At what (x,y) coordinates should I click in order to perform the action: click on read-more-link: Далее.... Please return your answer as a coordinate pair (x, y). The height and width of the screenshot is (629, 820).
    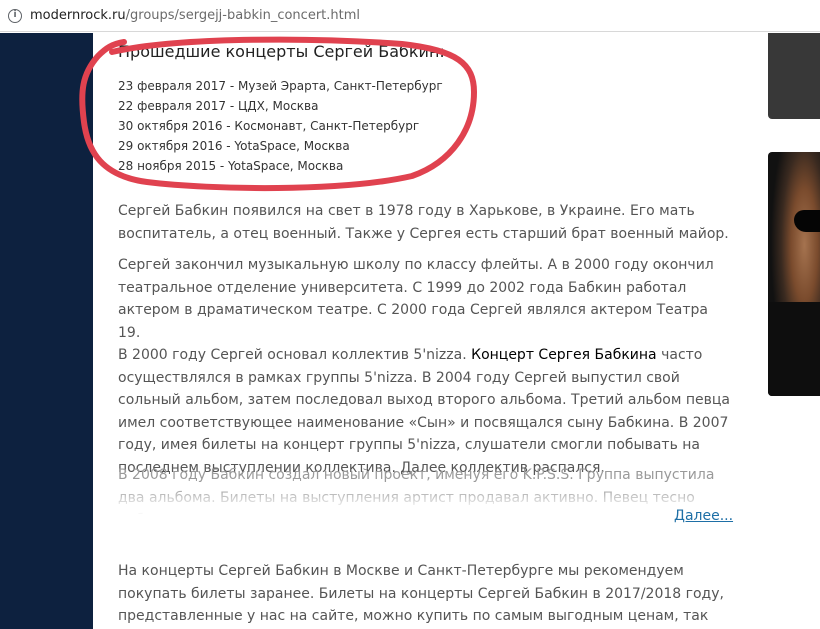
    Looking at the image, I should click on (703, 516).